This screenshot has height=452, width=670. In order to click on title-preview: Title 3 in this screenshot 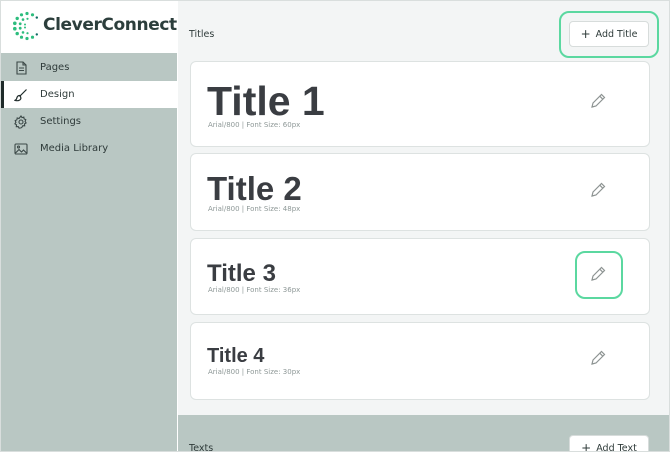, I will do `click(241, 273)`.